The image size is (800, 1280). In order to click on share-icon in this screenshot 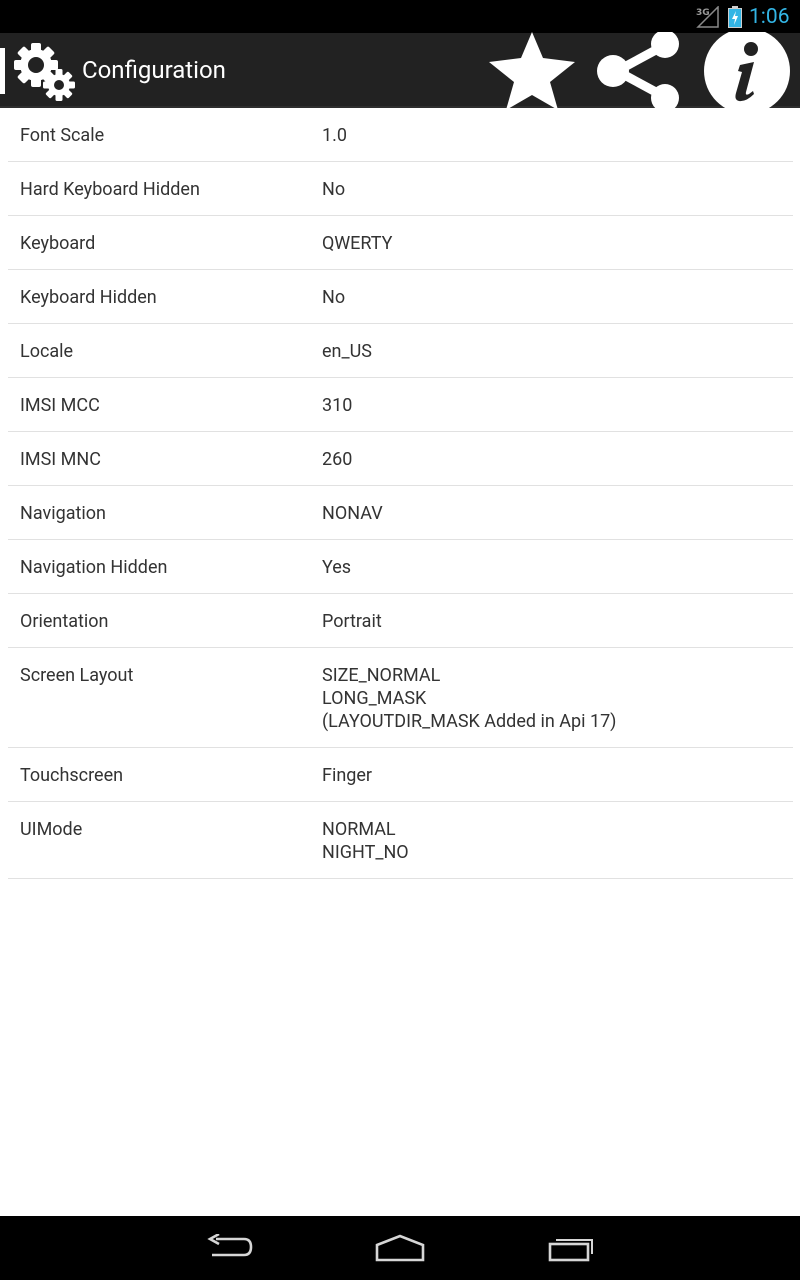, I will do `click(638, 70)`.